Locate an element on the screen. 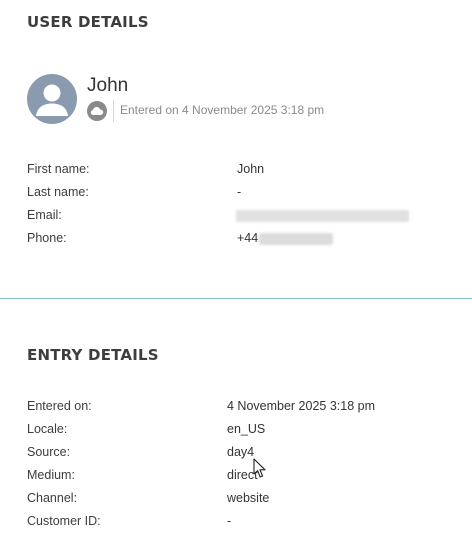  cloud-icon is located at coordinates (97, 111).